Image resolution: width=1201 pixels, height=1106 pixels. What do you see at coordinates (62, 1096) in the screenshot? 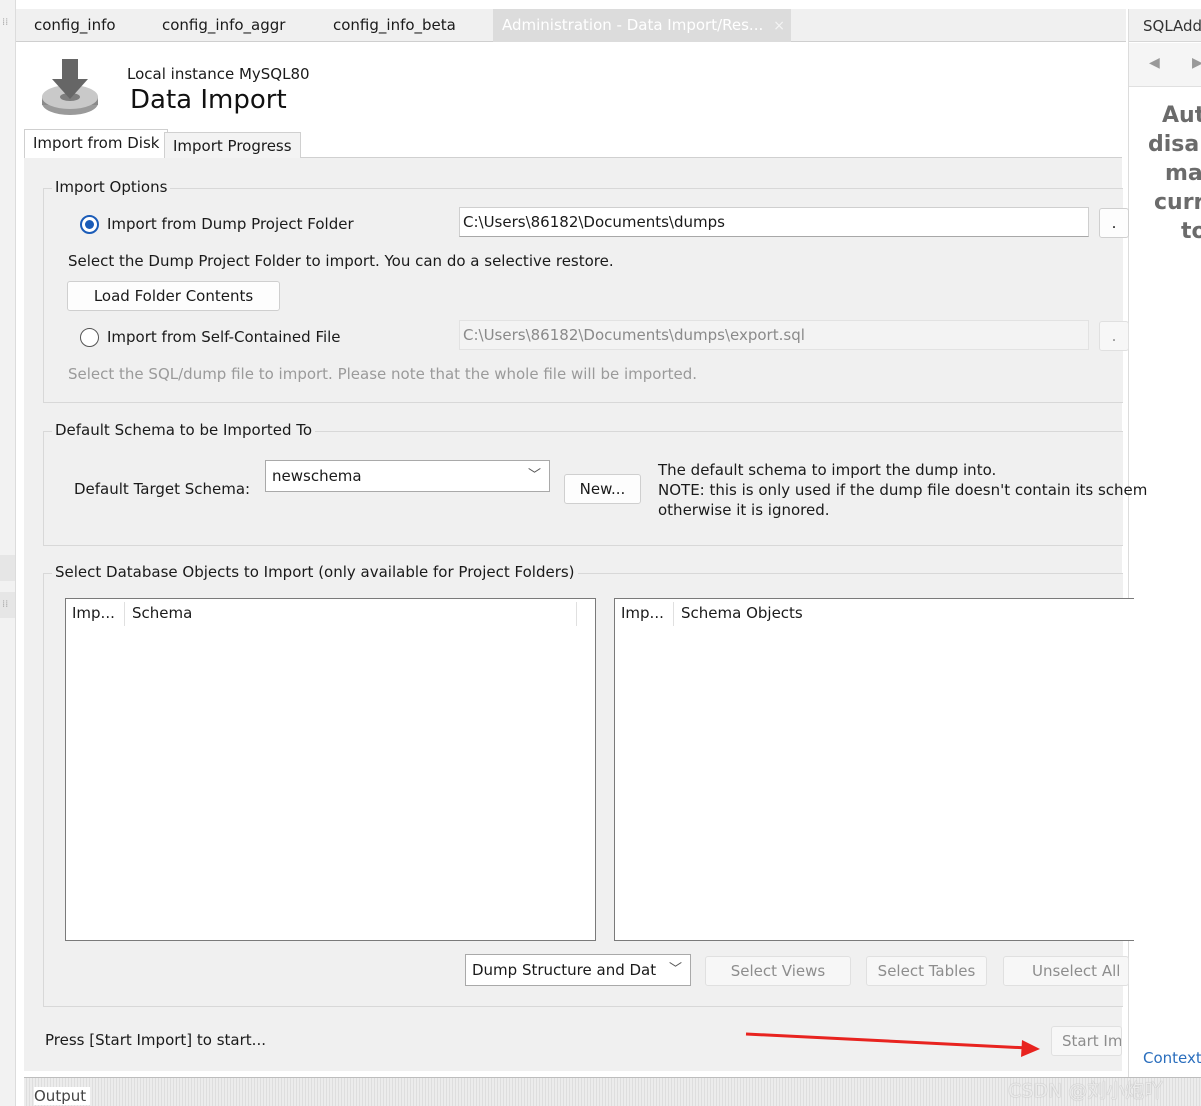
I see `output-label: Output` at bounding box center [62, 1096].